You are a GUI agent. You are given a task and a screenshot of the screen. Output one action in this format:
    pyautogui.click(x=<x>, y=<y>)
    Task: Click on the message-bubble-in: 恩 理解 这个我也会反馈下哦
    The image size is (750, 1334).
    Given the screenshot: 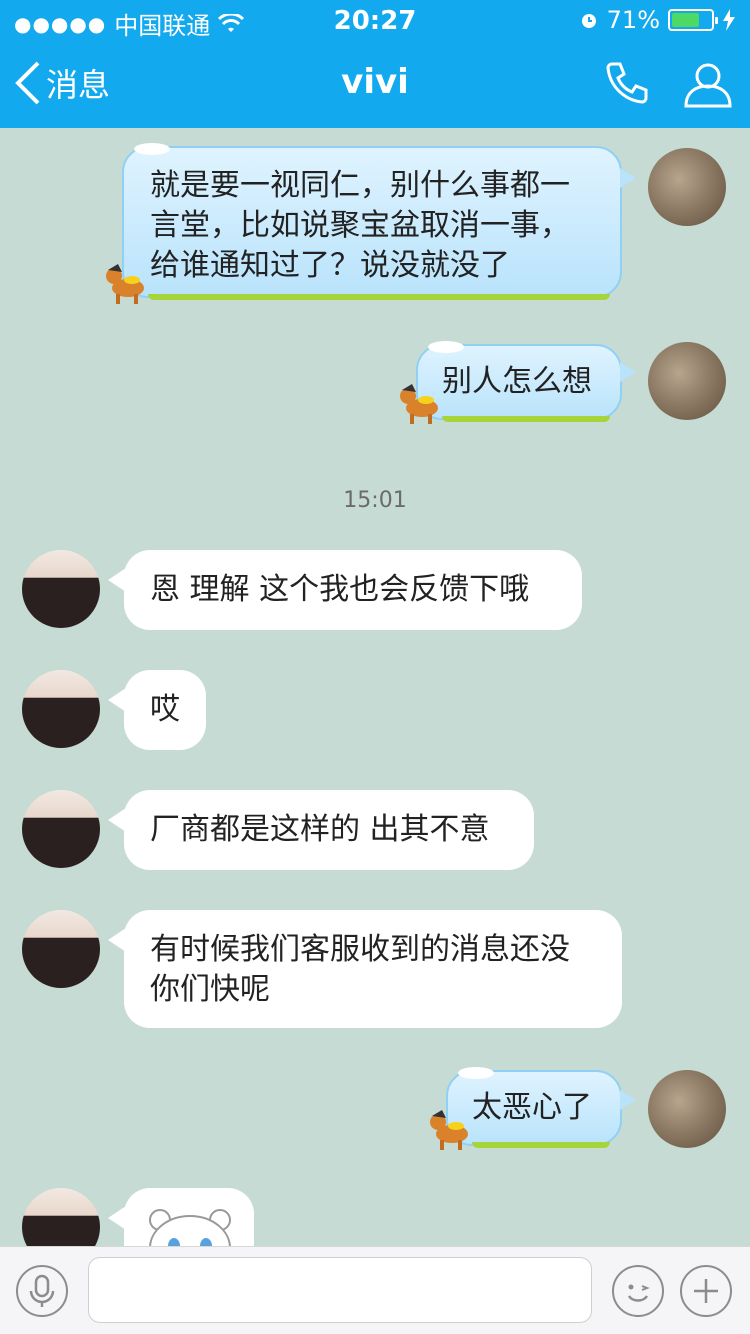 What is the action you would take?
    pyautogui.click(x=353, y=590)
    